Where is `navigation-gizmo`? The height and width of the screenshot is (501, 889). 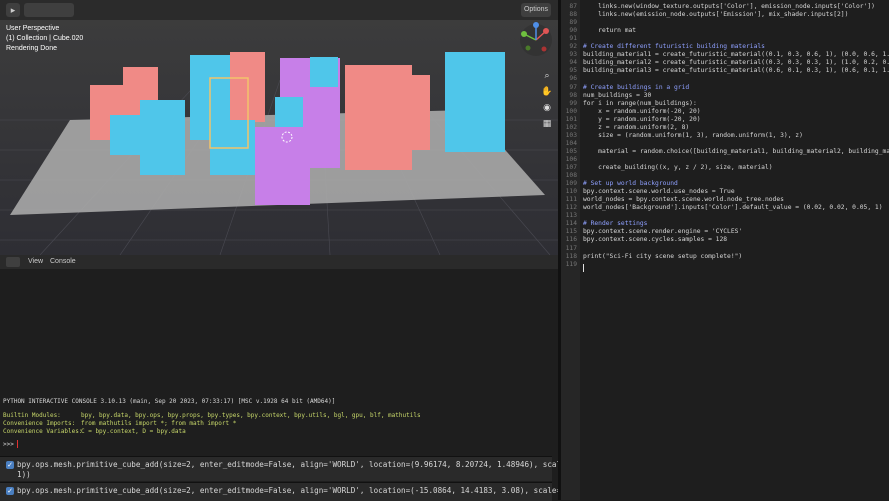 navigation-gizmo is located at coordinates (536, 40).